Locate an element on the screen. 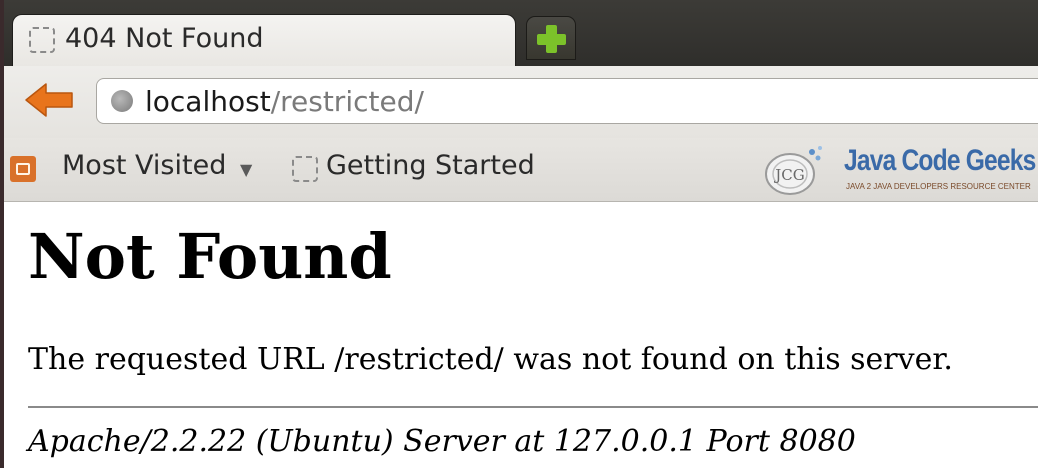  jcg-logo-icon: JCG is located at coordinates (793, 170).